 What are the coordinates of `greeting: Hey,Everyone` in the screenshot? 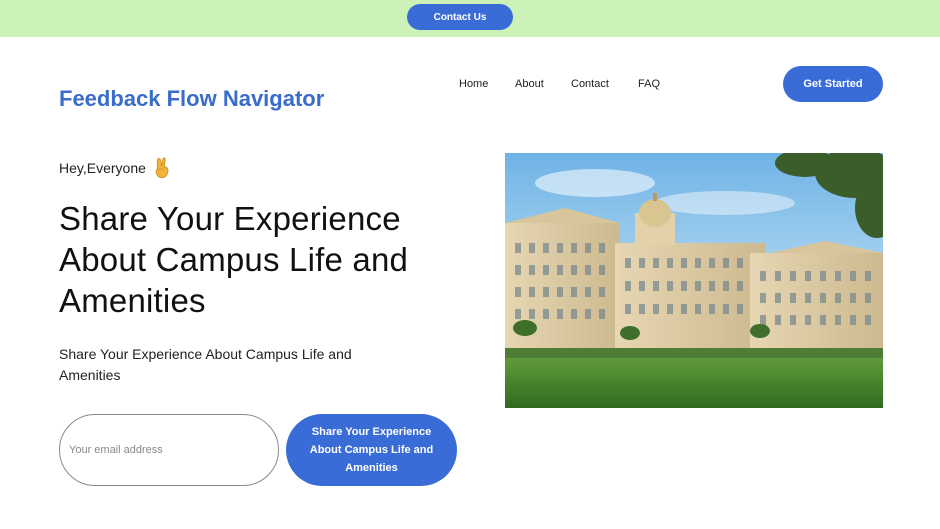 It's located at (115, 168).